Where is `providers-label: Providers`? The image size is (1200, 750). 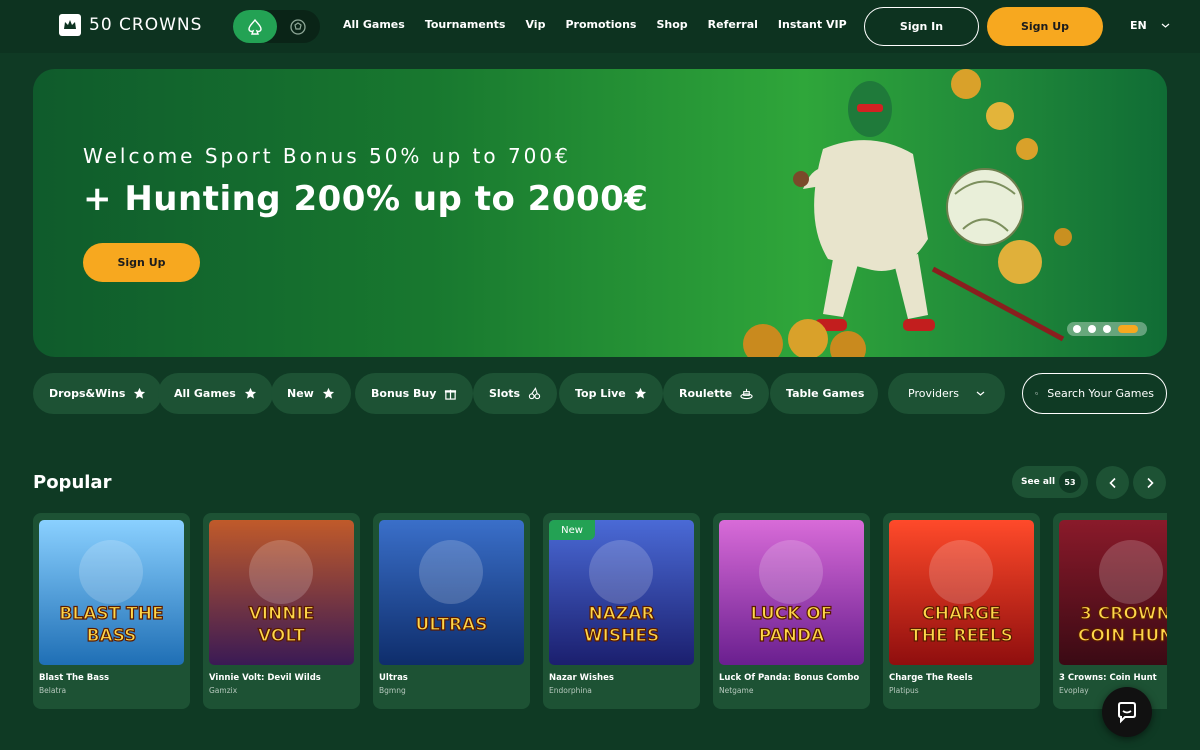 providers-label: Providers is located at coordinates (934, 393).